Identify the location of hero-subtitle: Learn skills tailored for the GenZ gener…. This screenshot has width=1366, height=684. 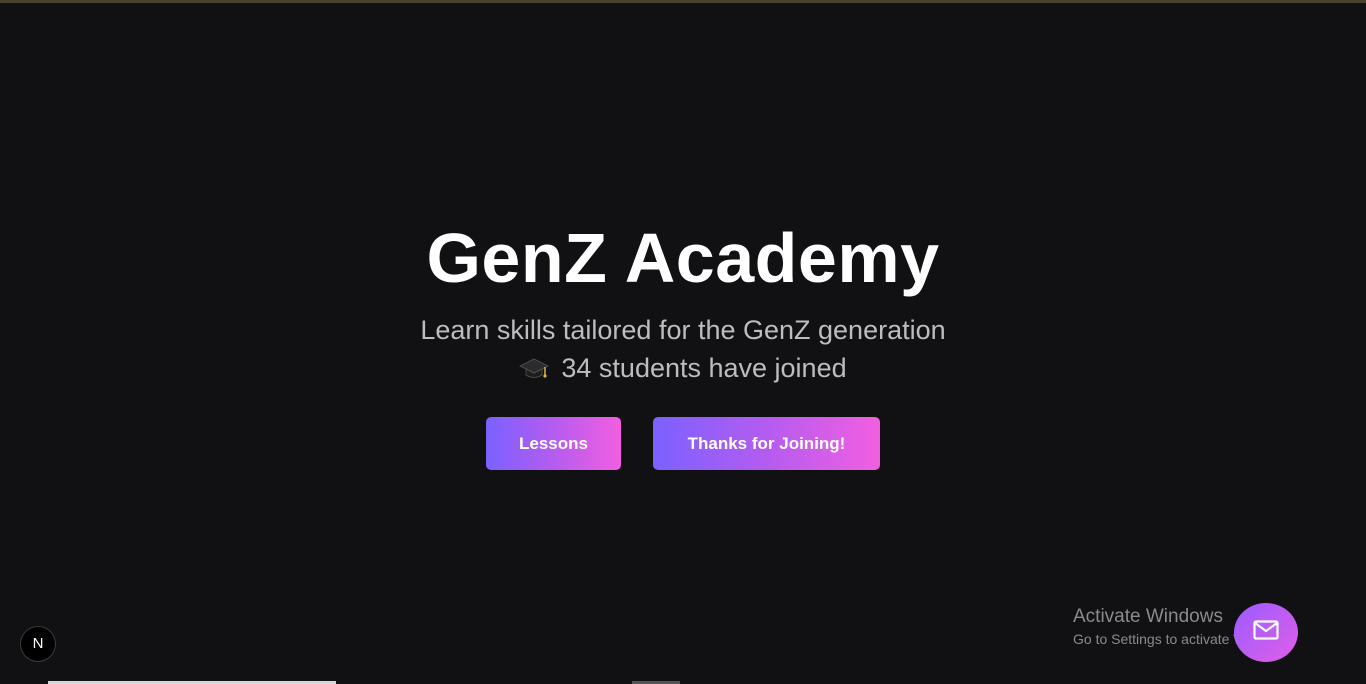
(683, 330).